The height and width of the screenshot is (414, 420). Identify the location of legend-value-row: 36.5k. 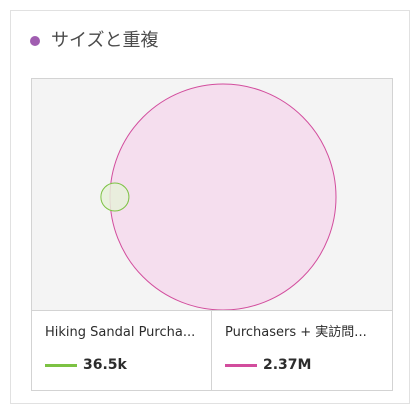
(86, 365).